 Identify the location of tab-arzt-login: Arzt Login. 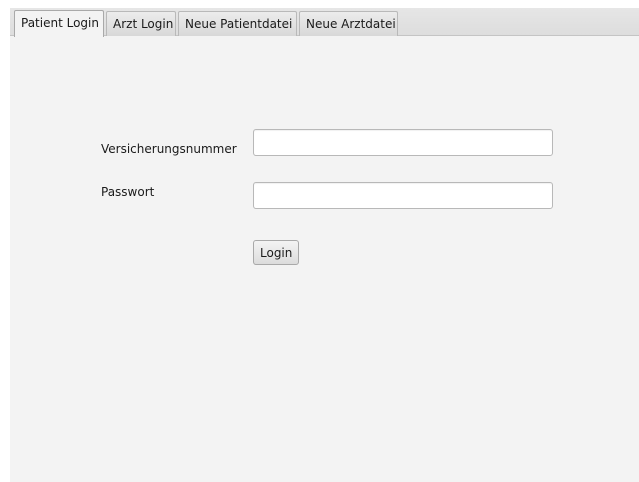
(141, 23).